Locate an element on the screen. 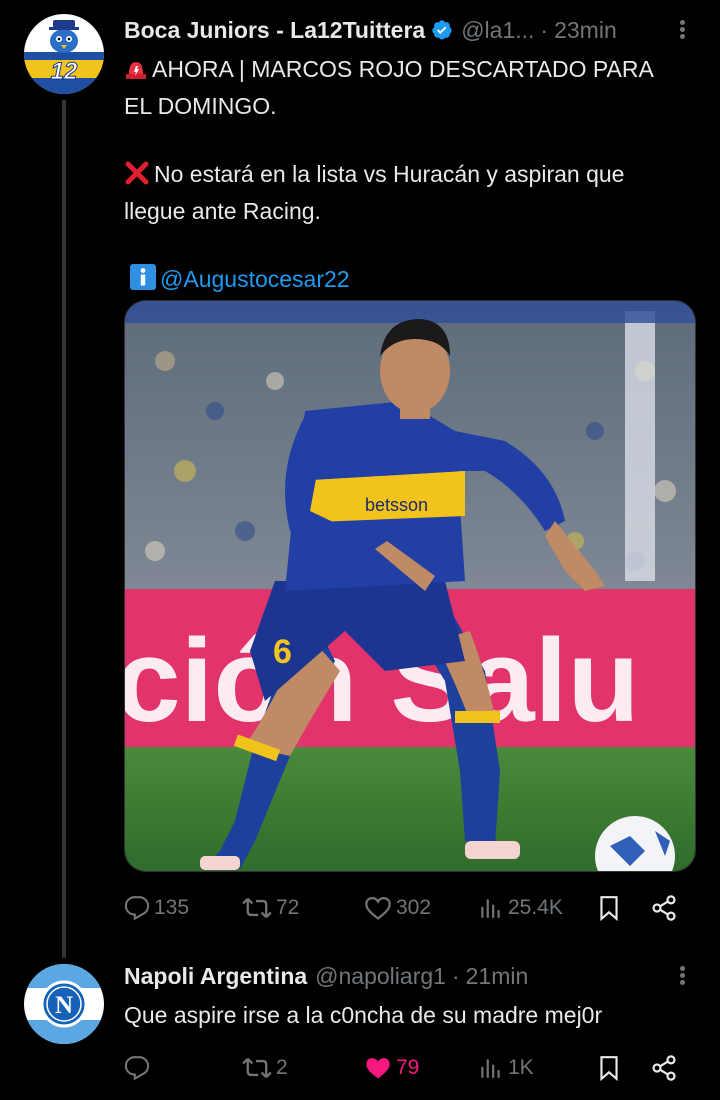  tweet-time: 23min is located at coordinates (585, 30).